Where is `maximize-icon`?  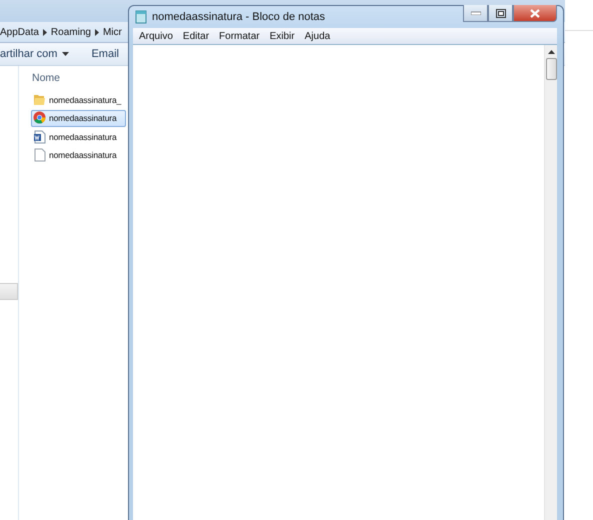 maximize-icon is located at coordinates (501, 13).